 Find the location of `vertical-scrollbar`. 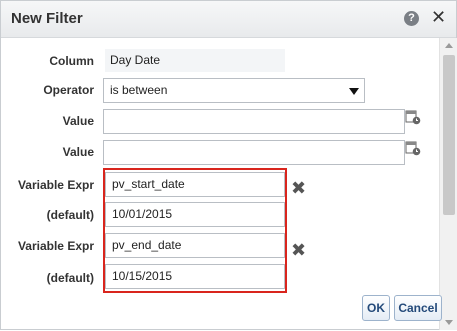

vertical-scrollbar is located at coordinates (448, 184).